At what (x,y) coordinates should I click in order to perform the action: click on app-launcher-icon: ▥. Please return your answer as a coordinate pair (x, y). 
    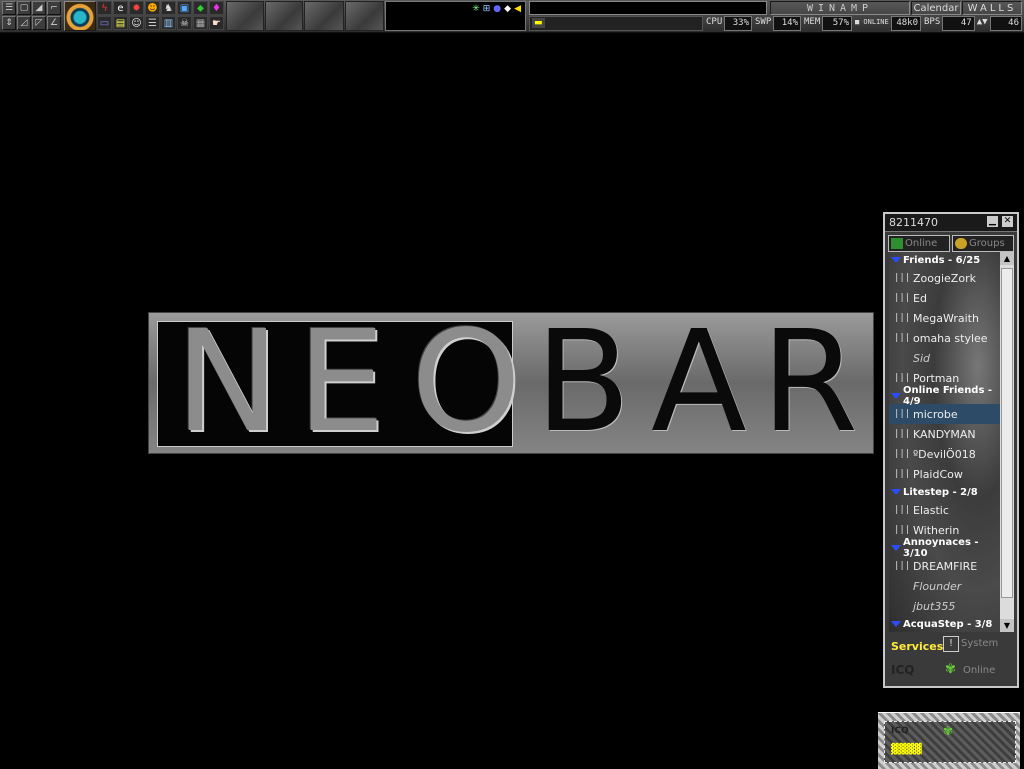
    Looking at the image, I should click on (168, 23).